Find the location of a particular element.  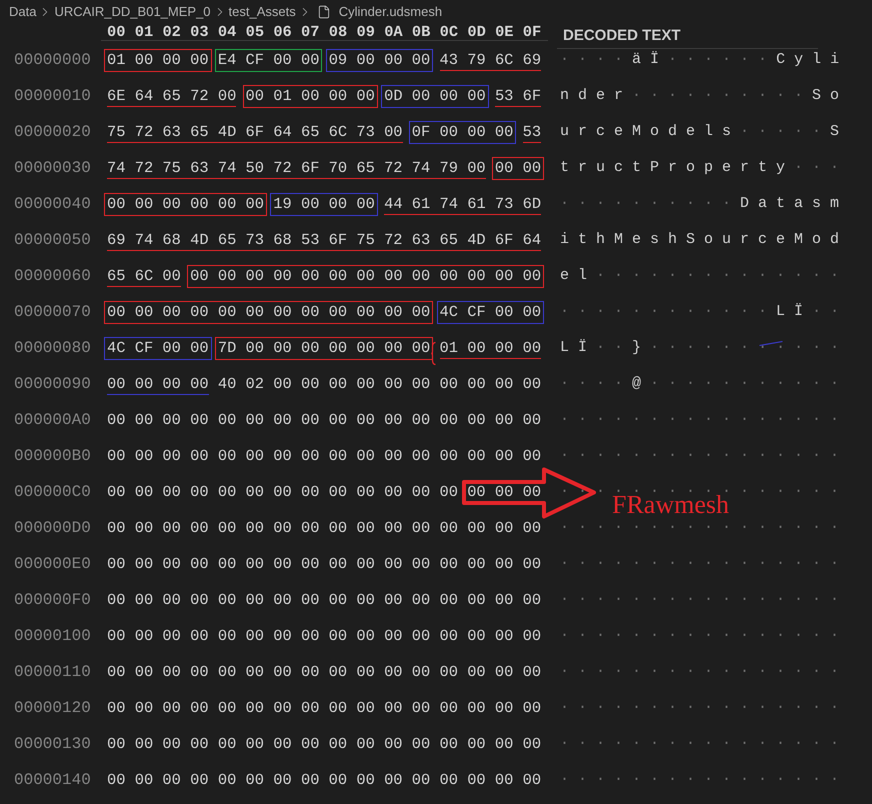

column-header: 00 is located at coordinates (116, 32).